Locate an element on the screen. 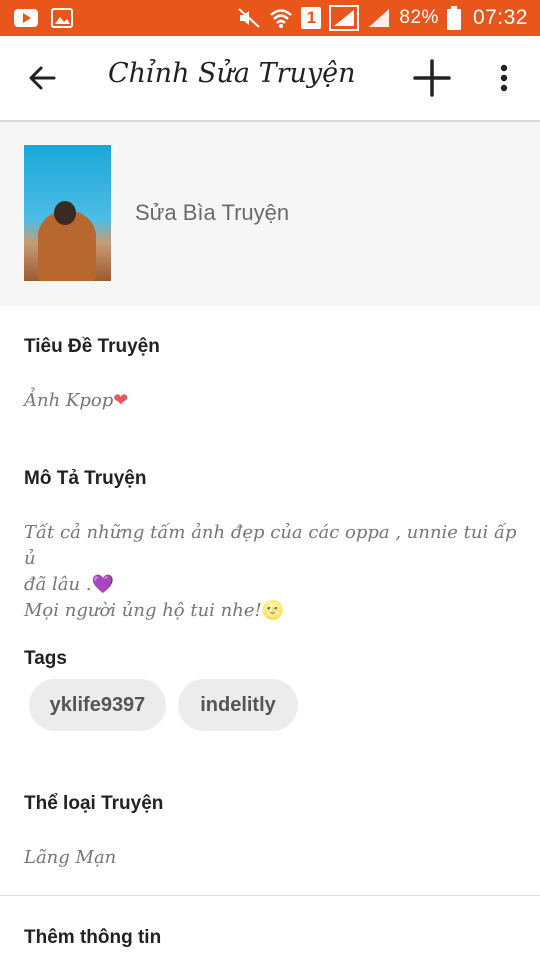 The image size is (540, 960). arrow-left-icon is located at coordinates (42, 78).